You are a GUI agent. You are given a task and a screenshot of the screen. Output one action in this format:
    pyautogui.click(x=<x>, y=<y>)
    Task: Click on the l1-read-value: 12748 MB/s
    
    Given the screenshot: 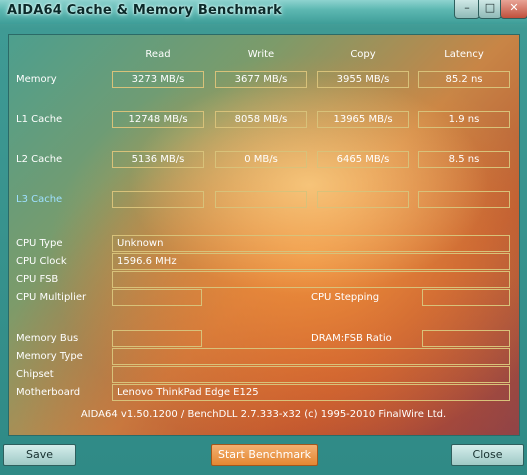 What is the action you would take?
    pyautogui.click(x=158, y=119)
    